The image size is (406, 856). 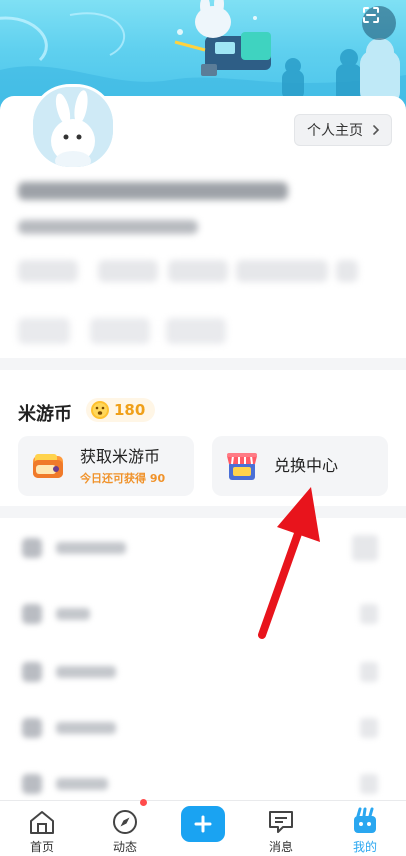 What do you see at coordinates (41, 847) in the screenshot?
I see `tab-home-label: 首页` at bounding box center [41, 847].